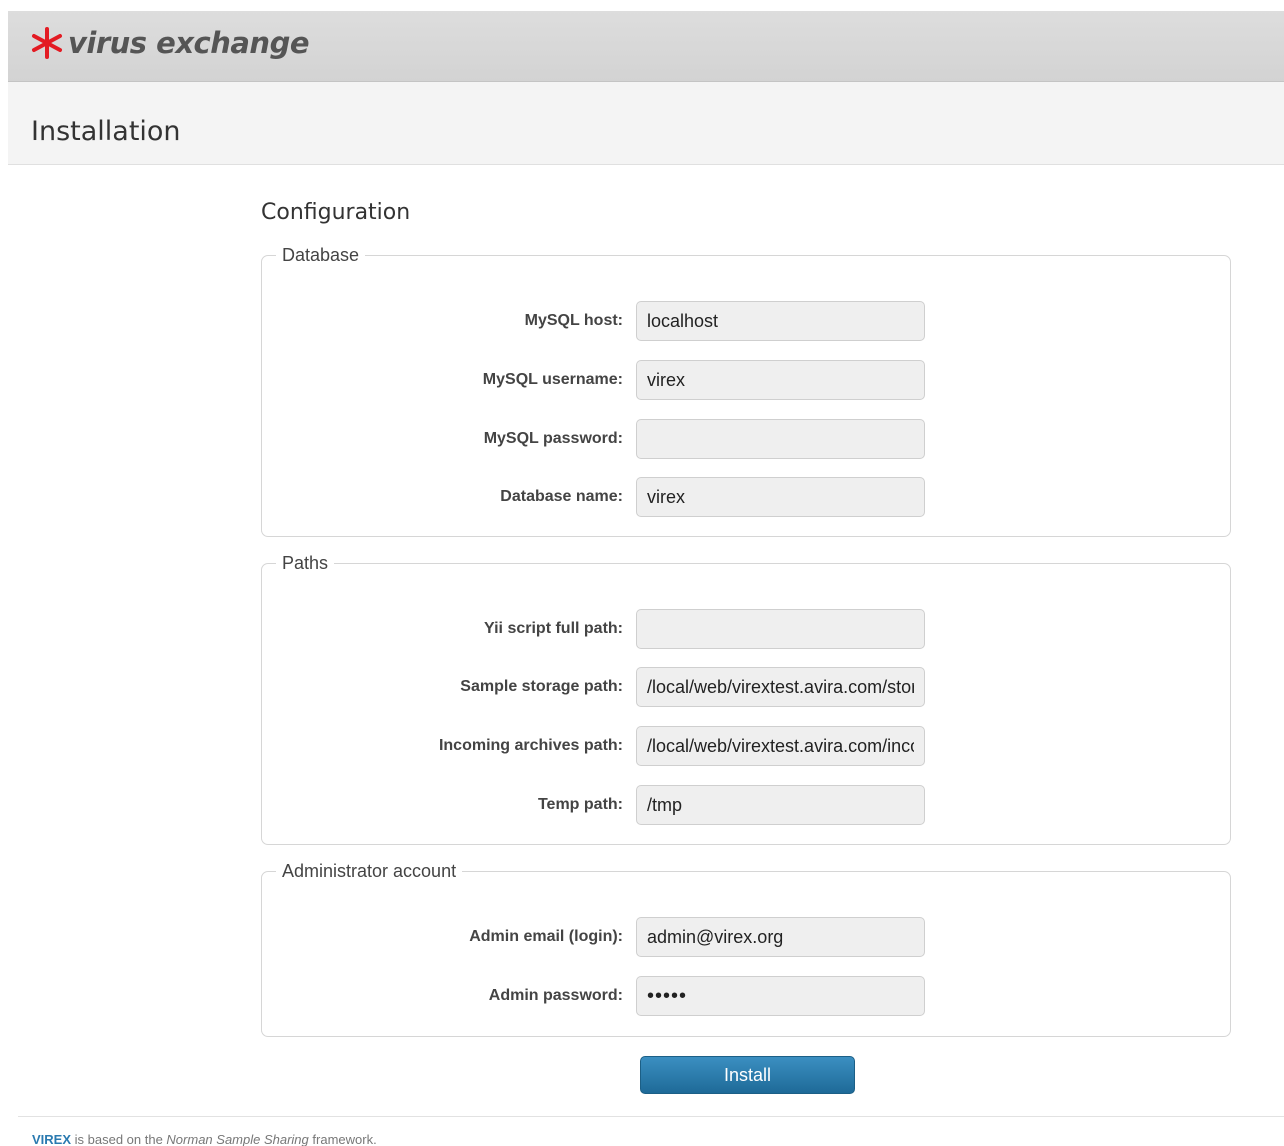  What do you see at coordinates (555, 995) in the screenshot?
I see `admin-password-label: Admin password:` at bounding box center [555, 995].